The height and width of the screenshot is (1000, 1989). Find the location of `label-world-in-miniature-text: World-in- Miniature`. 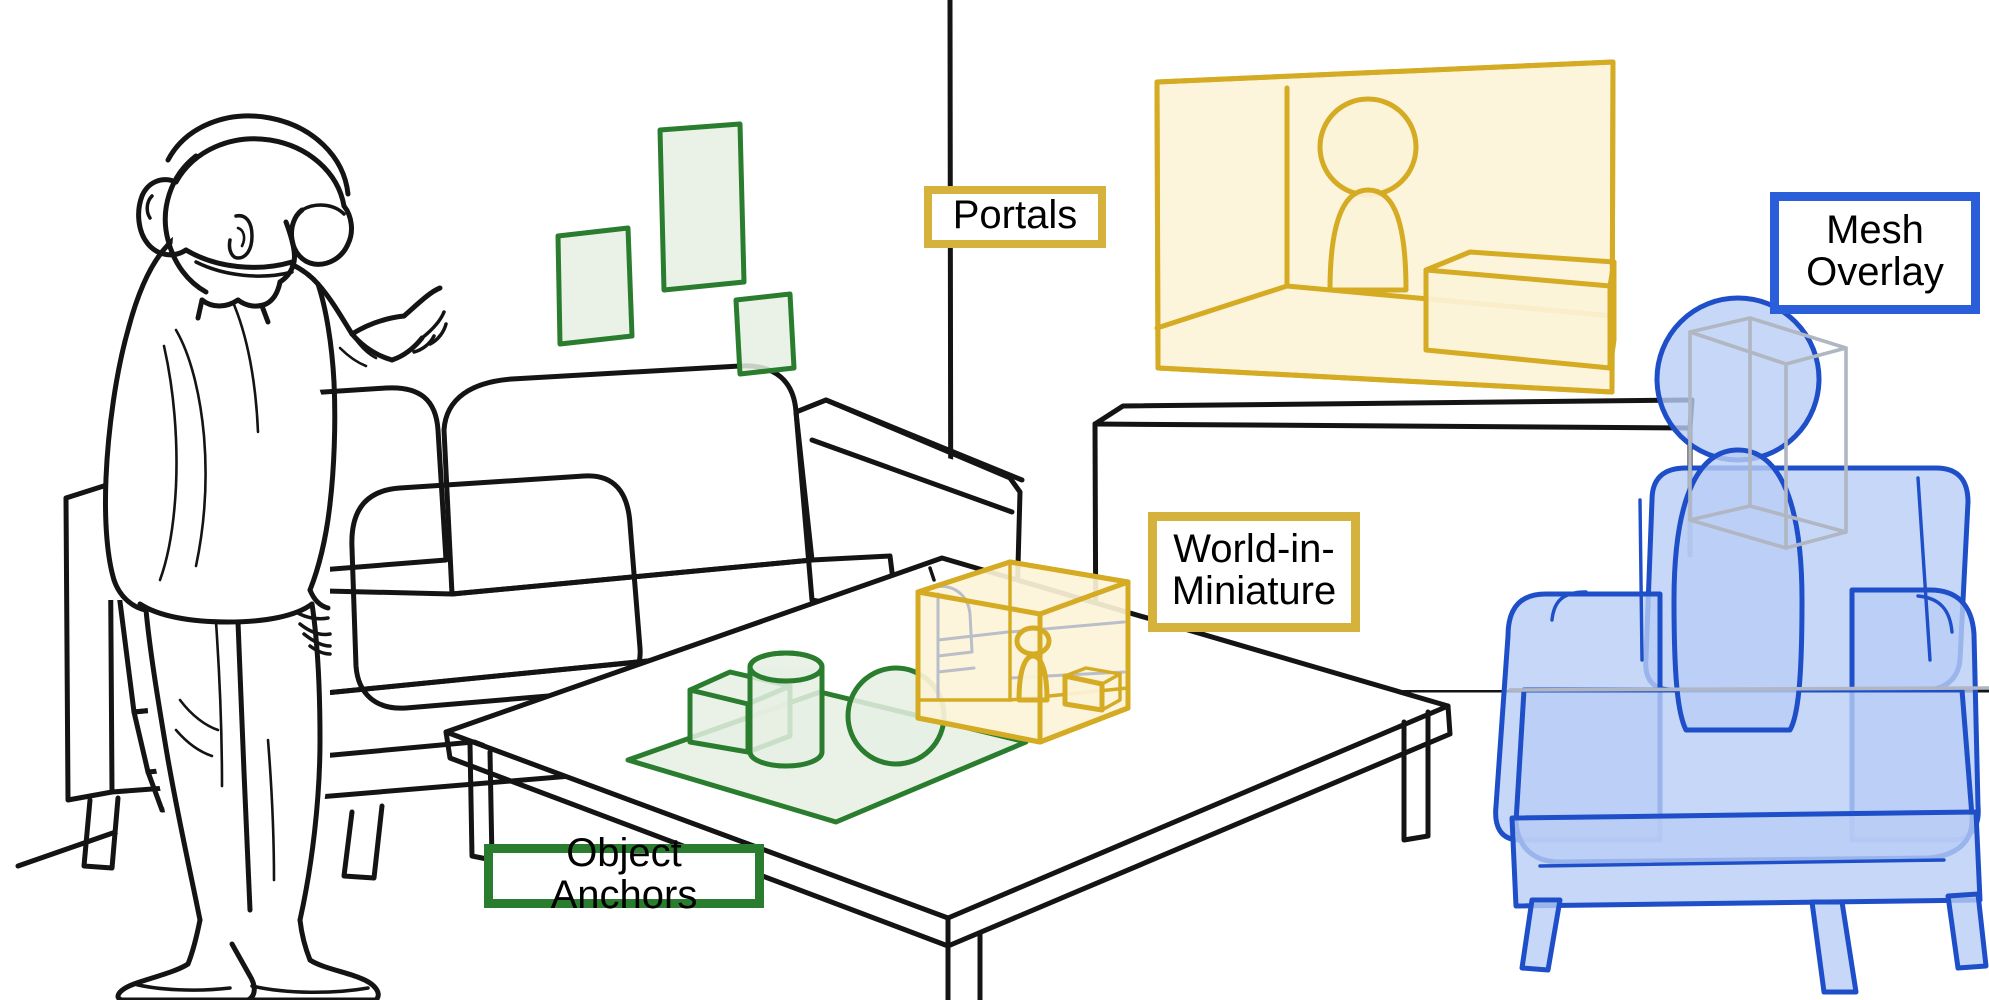

label-world-in-miniature-text: World-in- Miniature is located at coordinates (1254, 570).